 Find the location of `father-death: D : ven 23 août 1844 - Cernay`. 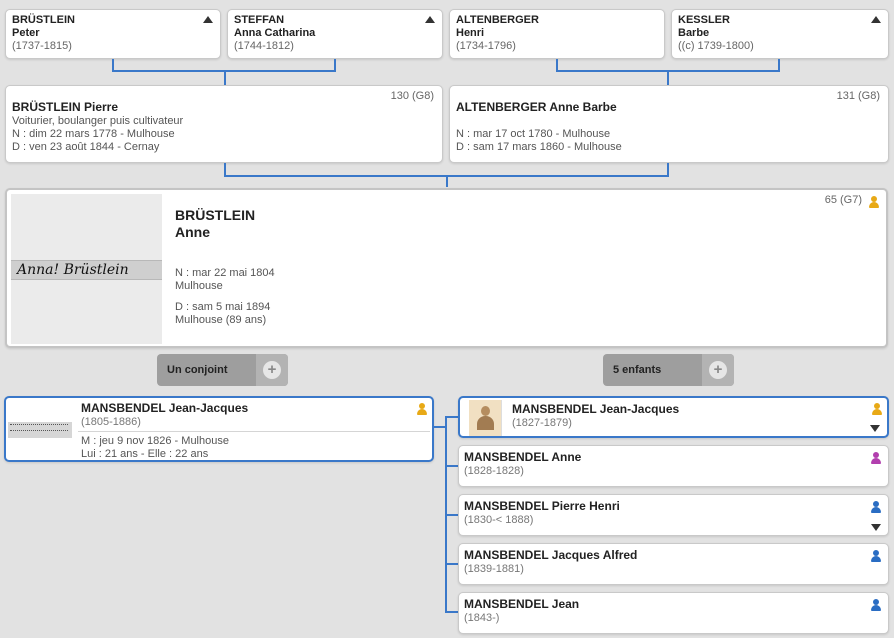

father-death: D : ven 23 août 1844 - Cernay is located at coordinates (86, 147).